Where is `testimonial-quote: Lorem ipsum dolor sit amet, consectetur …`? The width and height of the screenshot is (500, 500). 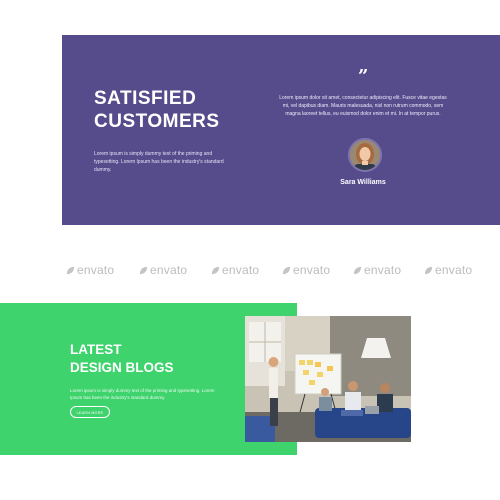
testimonial-quote: Lorem ipsum dolor sit amet, consectetur … is located at coordinates (363, 106).